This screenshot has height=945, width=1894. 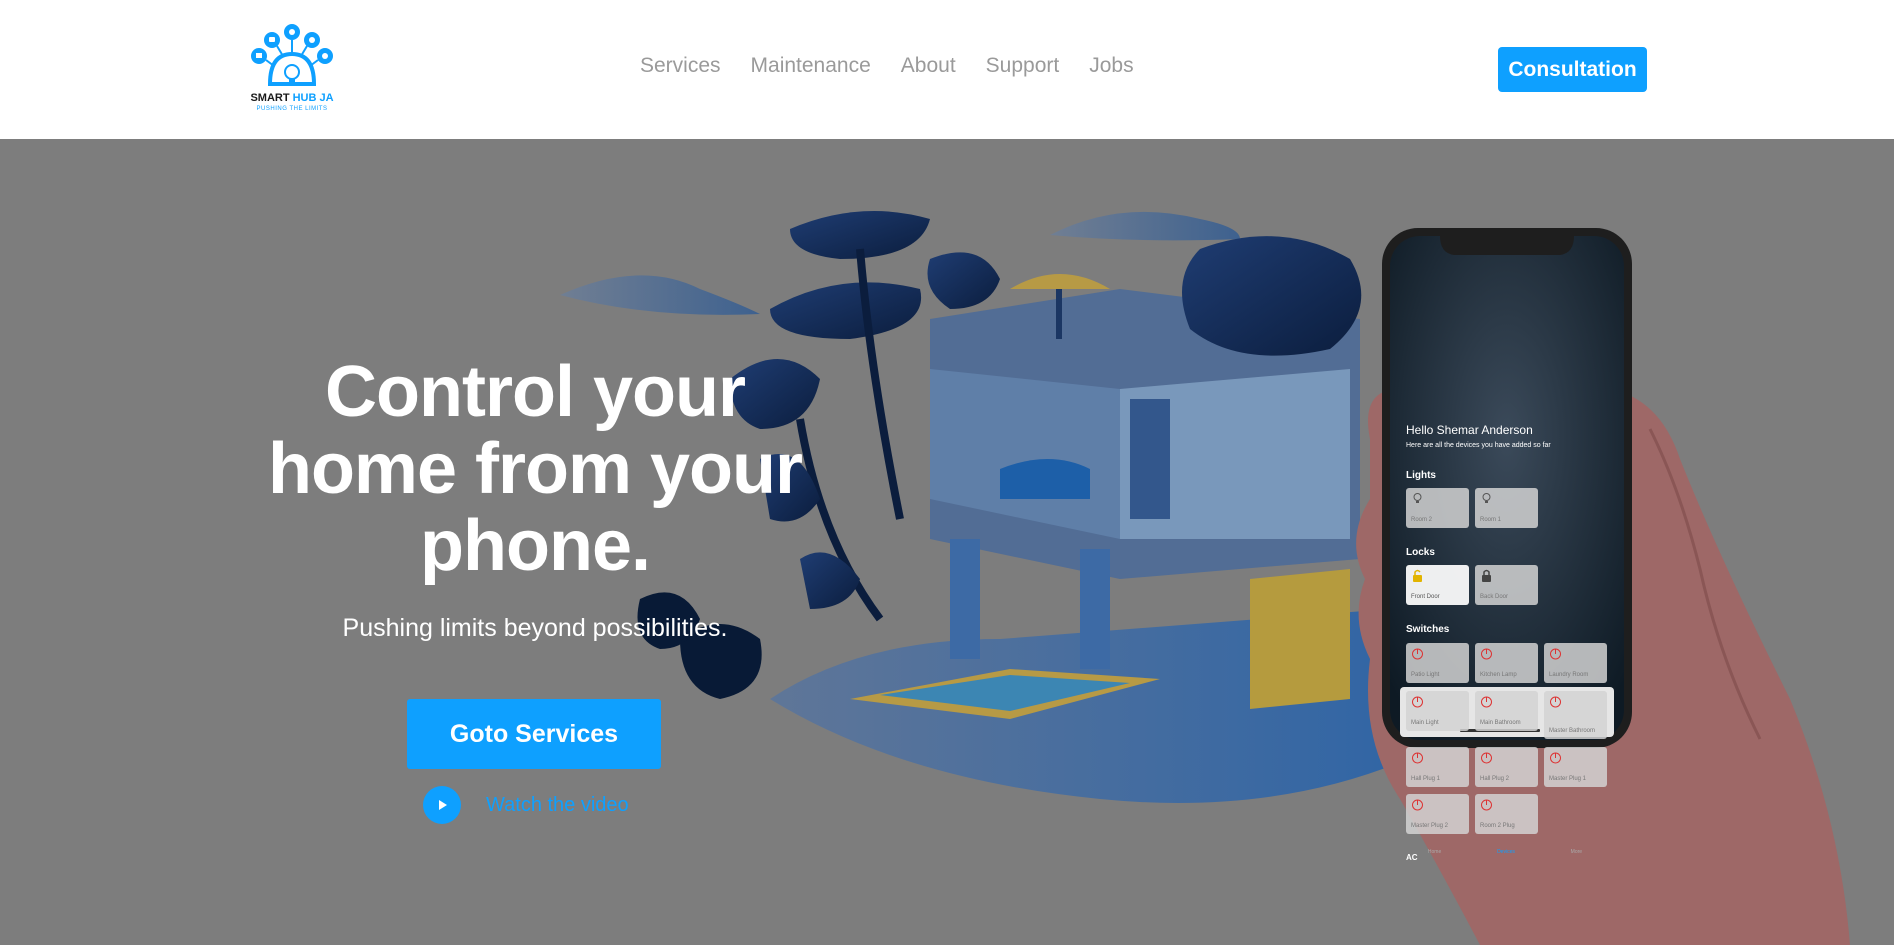 What do you see at coordinates (1495, 779) in the screenshot?
I see `tile-label: Hall Plug 2` at bounding box center [1495, 779].